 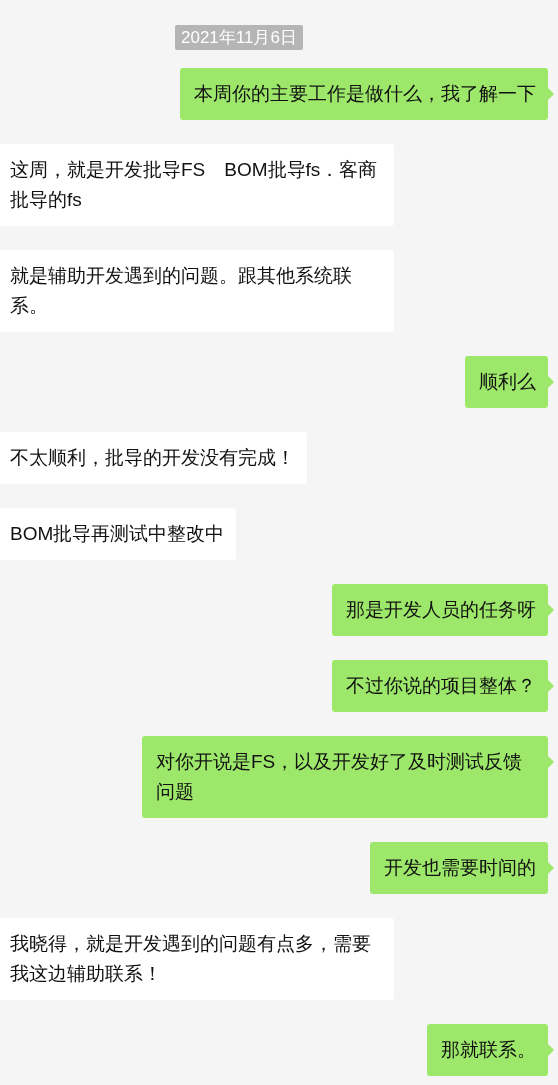 I want to click on received-message-bubble: 就是辅助开发遇到的问题。跟其他系统联系。, so click(x=197, y=291).